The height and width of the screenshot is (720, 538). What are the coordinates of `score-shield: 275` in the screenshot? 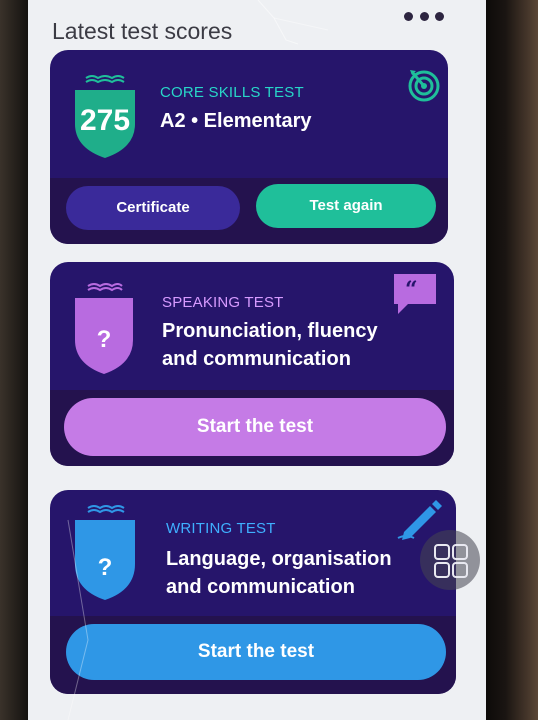 It's located at (105, 116).